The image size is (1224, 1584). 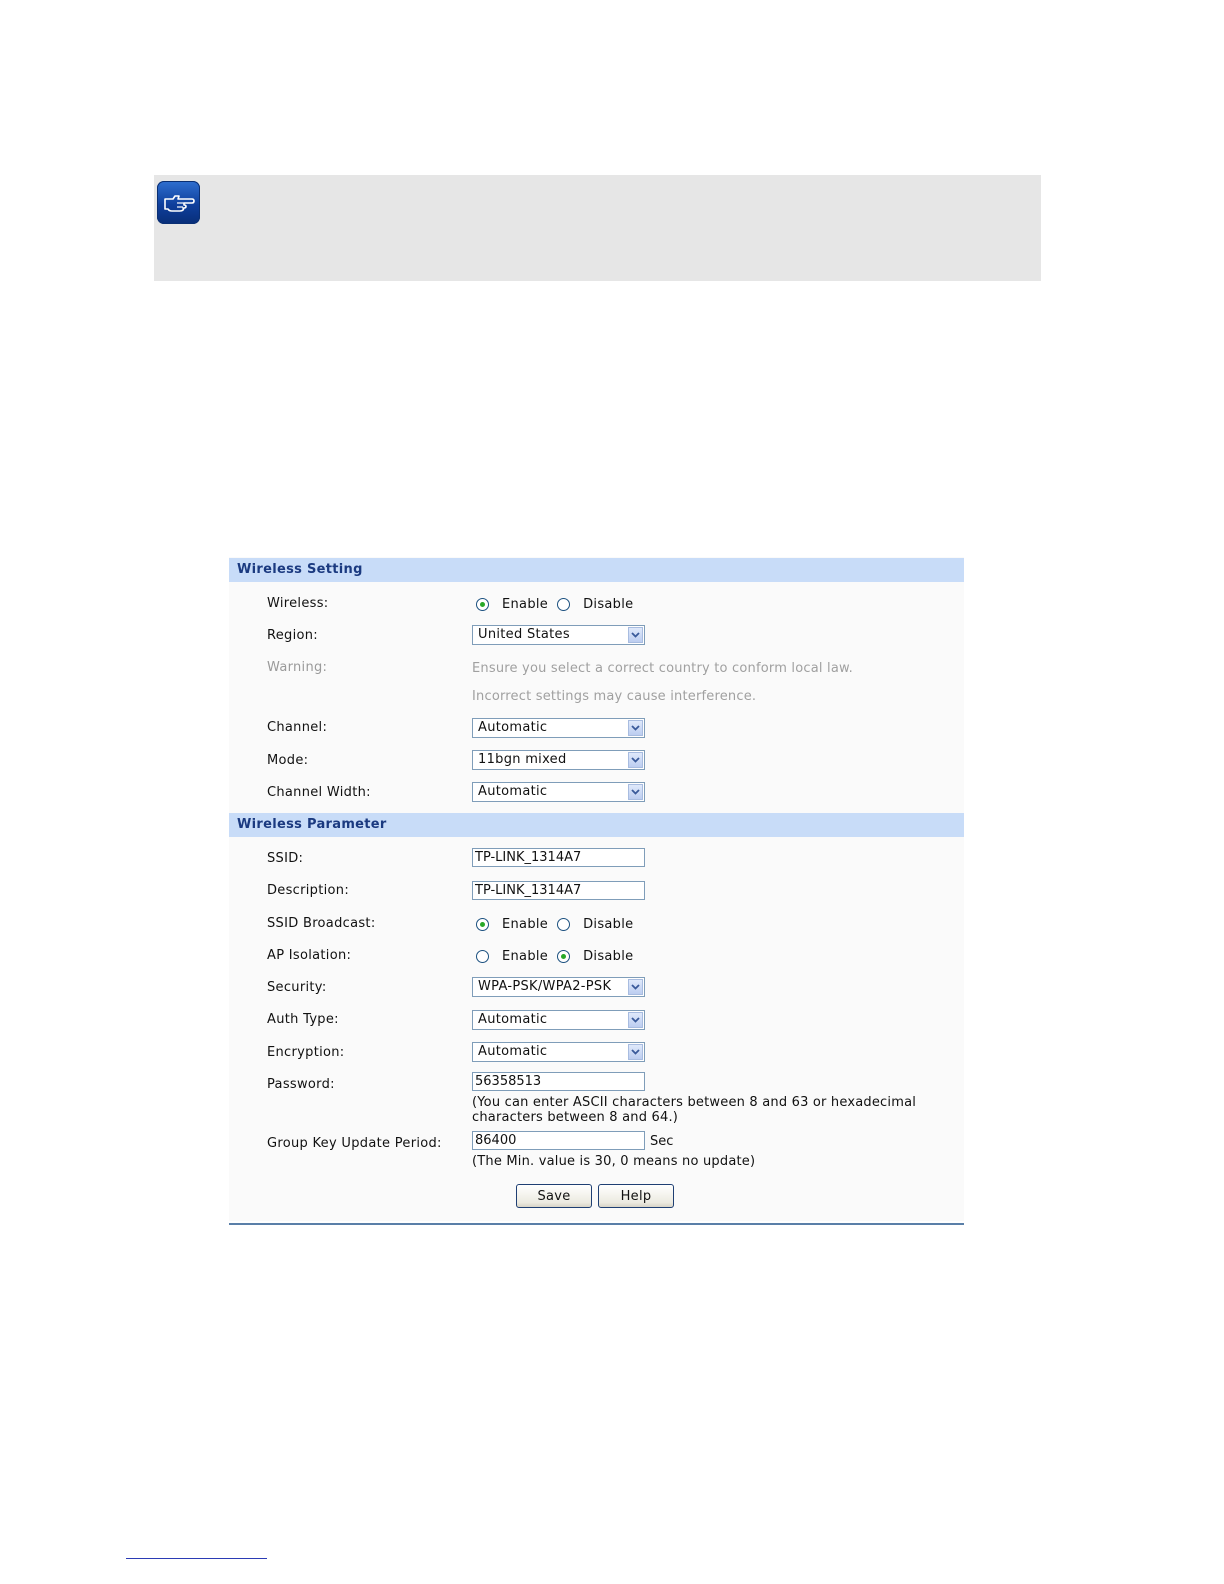 I want to click on wireless-radio-group: Enable Disable, so click(x=559, y=604).